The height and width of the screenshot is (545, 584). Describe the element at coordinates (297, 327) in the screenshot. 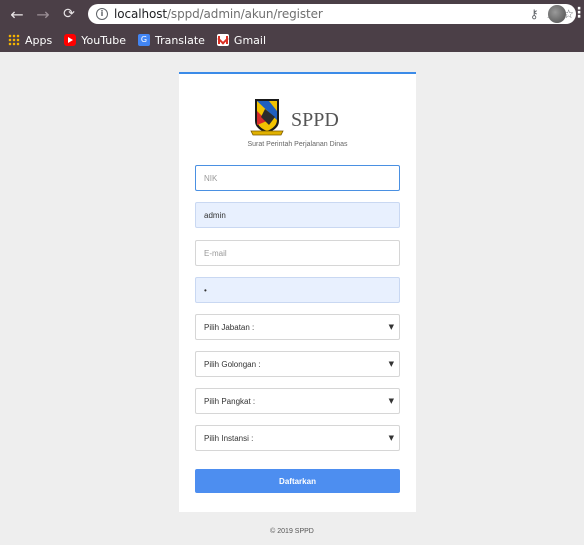

I see `jabatan-select: Pilih Jabatan : ▼` at that location.